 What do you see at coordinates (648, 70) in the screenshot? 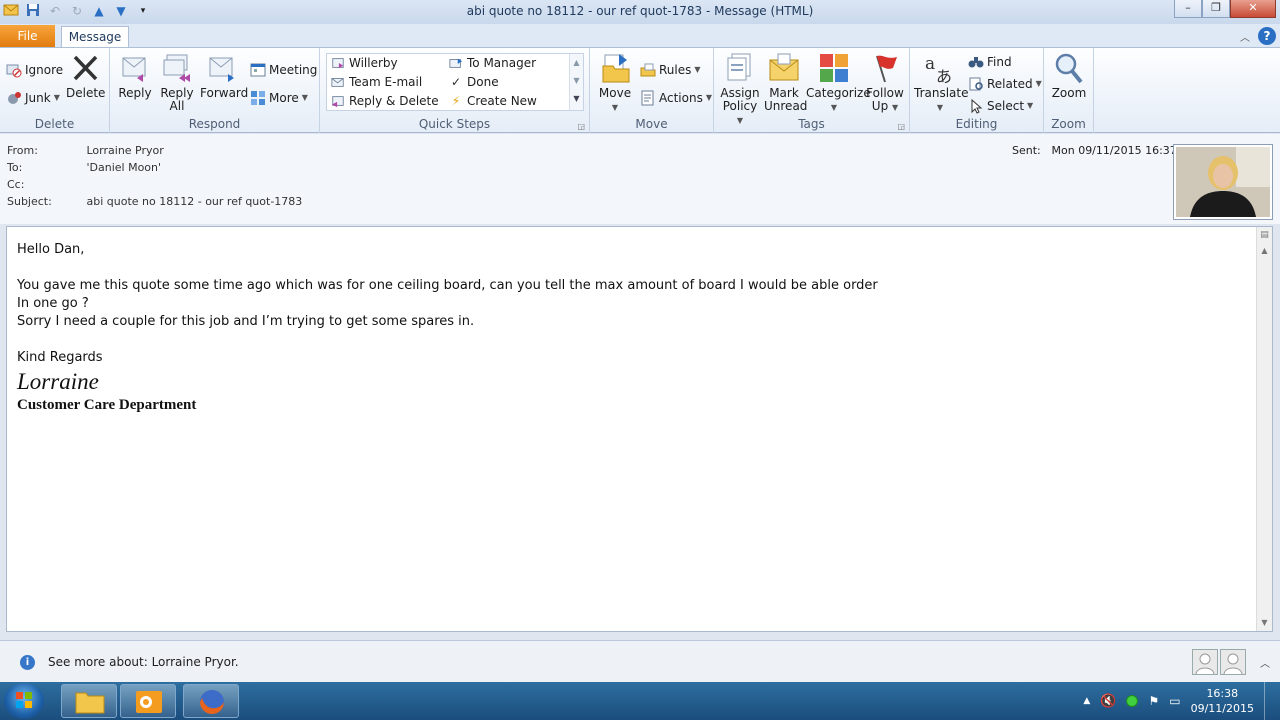
I see `rules-icon` at bounding box center [648, 70].